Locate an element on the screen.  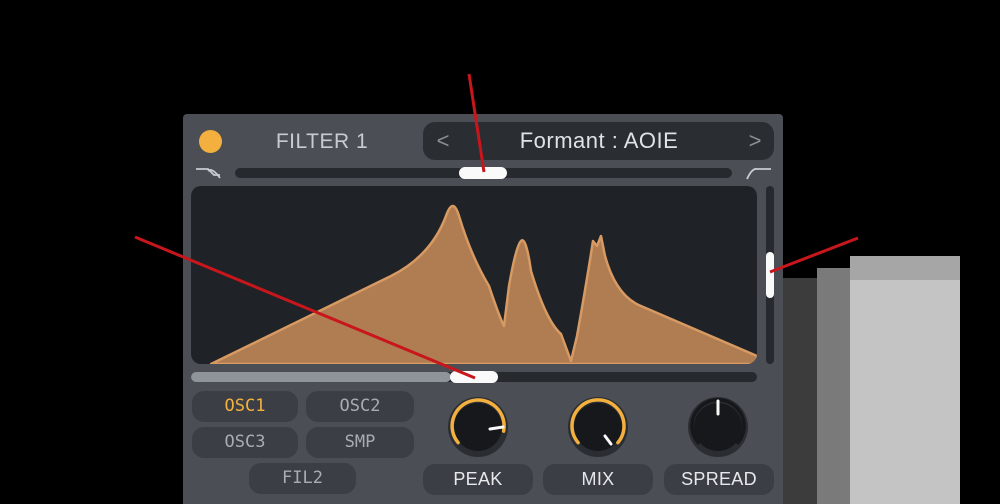
mix-knob is located at coordinates (598, 427).